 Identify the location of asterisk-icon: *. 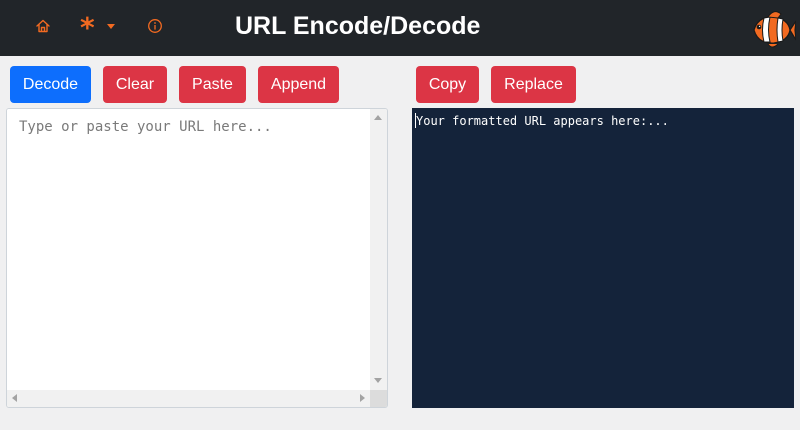
(87, 28).